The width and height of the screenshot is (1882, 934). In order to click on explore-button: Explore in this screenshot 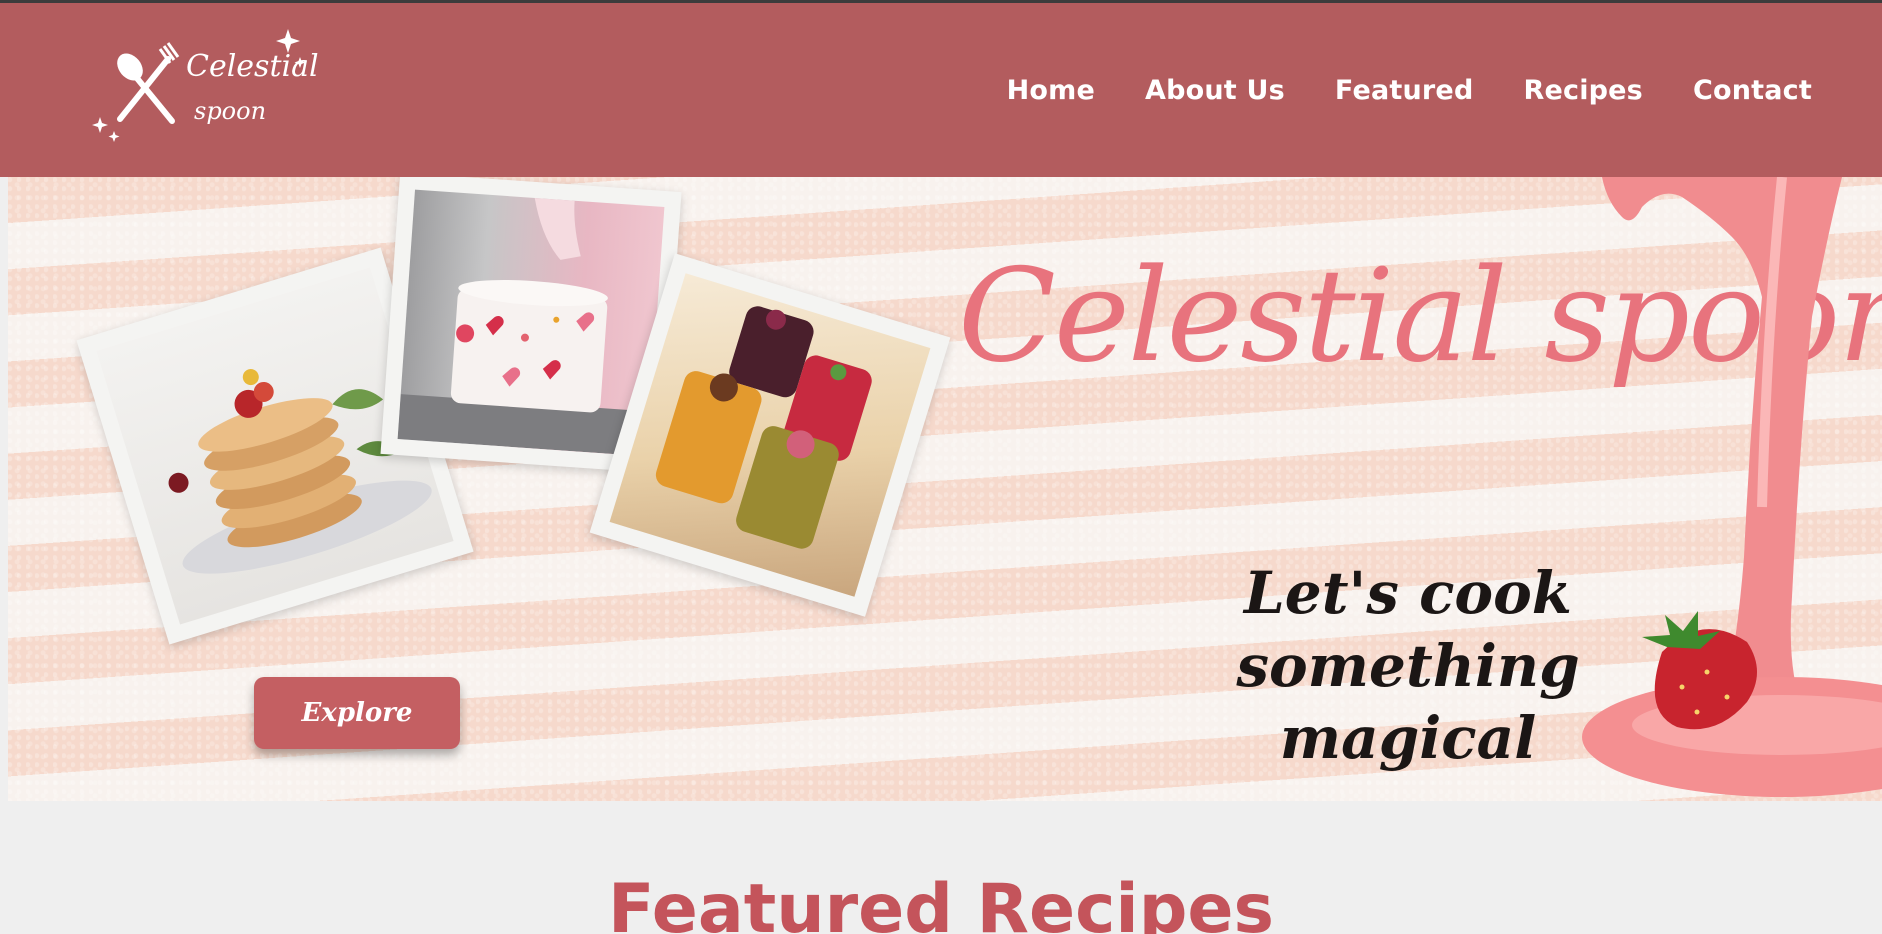, I will do `click(357, 713)`.